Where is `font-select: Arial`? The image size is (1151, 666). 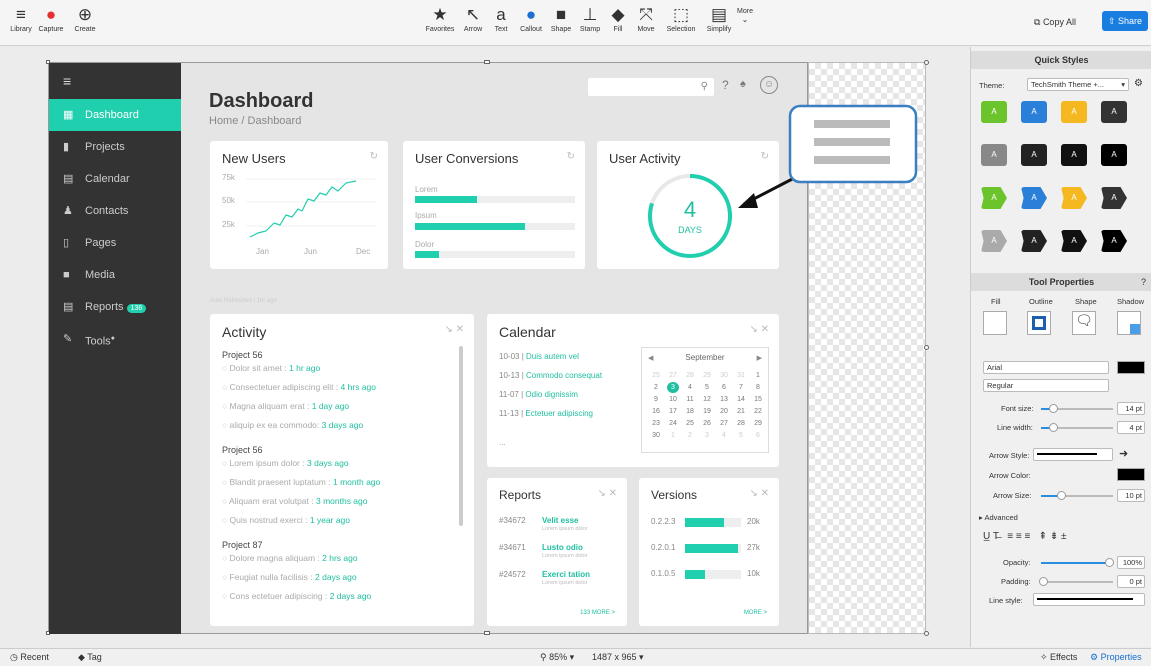 font-select: Arial is located at coordinates (1046, 367).